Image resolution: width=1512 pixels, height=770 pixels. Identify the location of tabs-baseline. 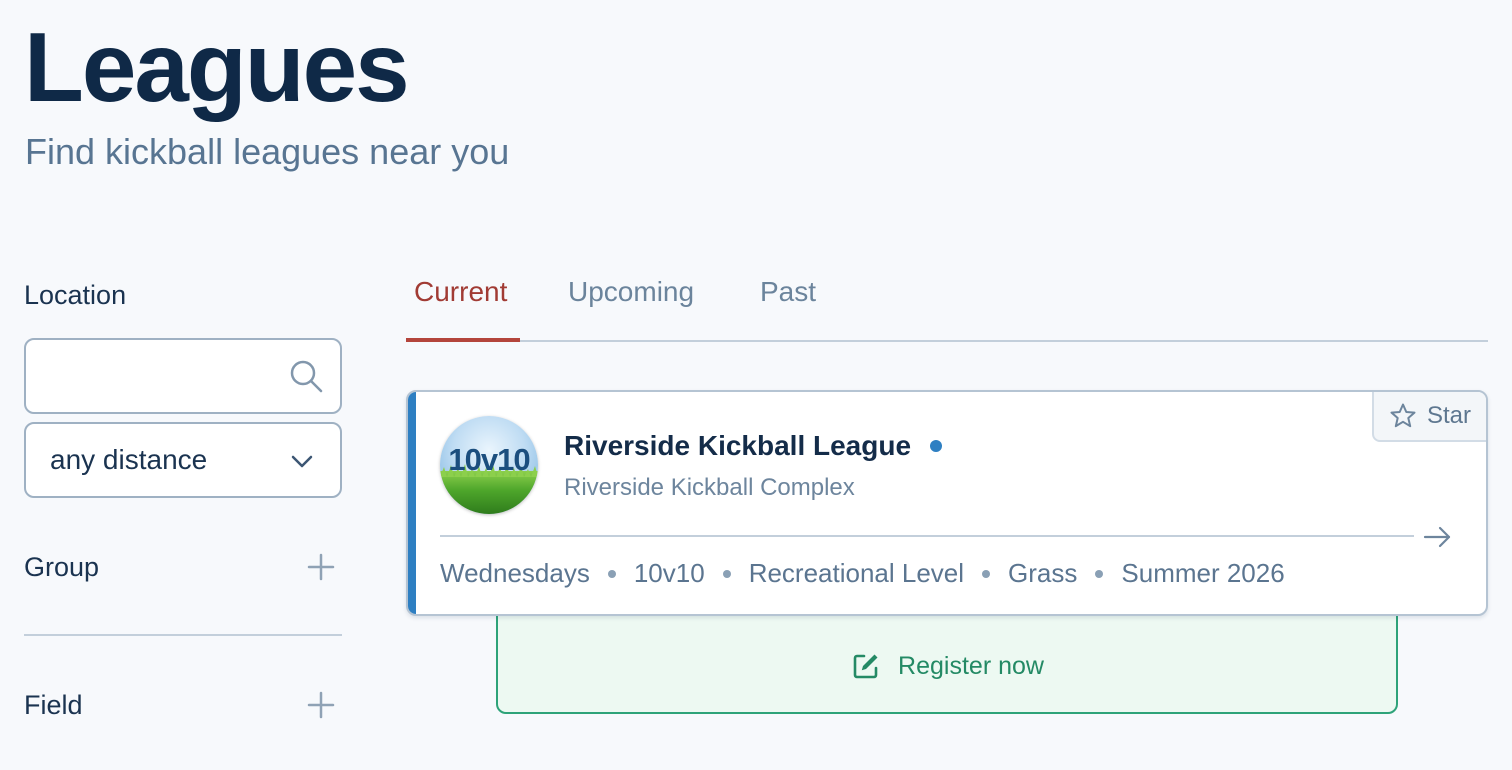
(947, 341).